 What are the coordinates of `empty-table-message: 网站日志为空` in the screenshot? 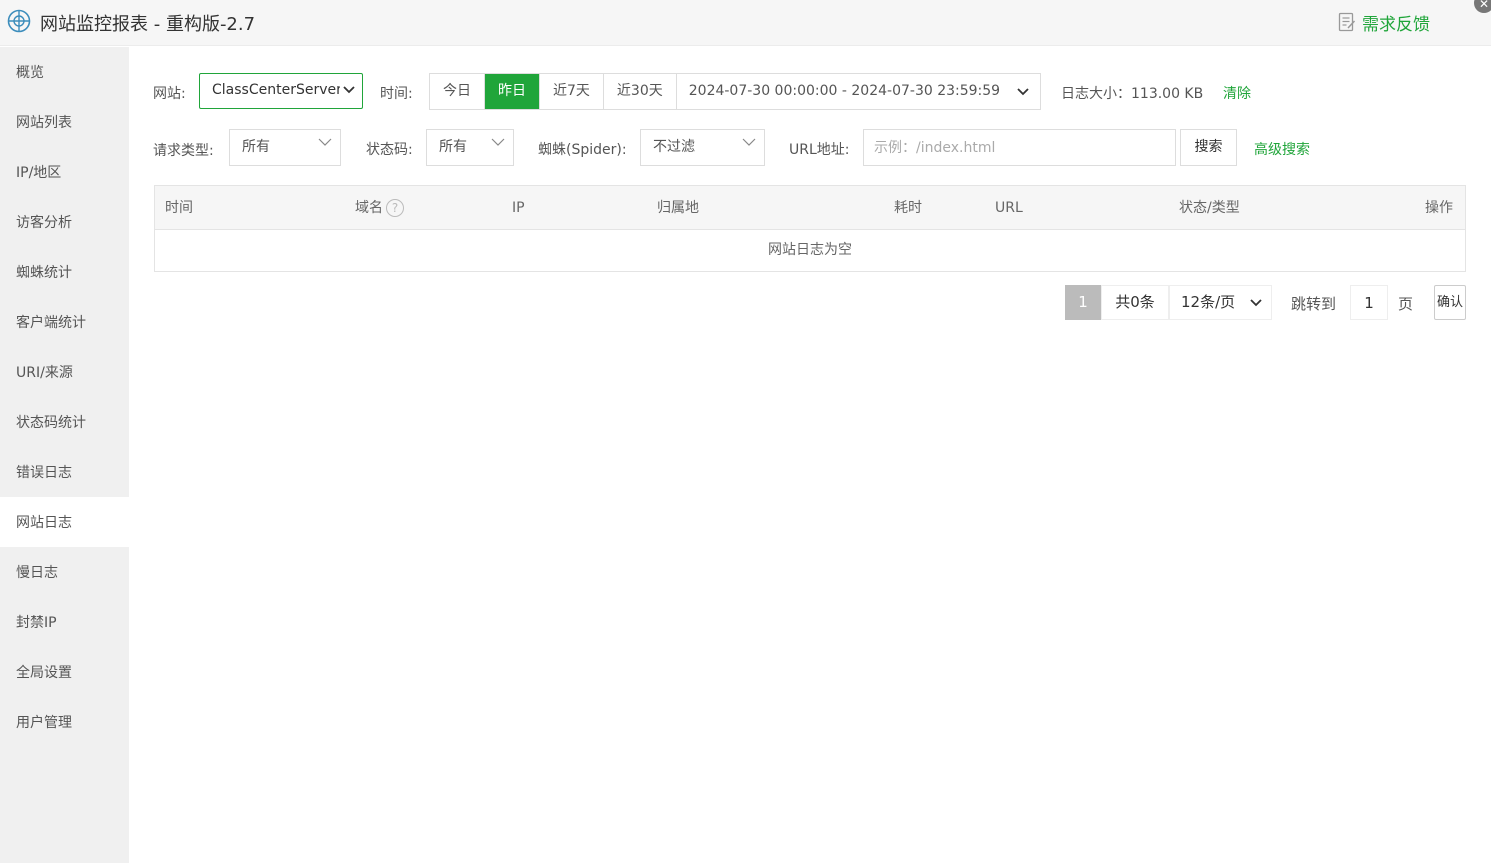 It's located at (810, 250).